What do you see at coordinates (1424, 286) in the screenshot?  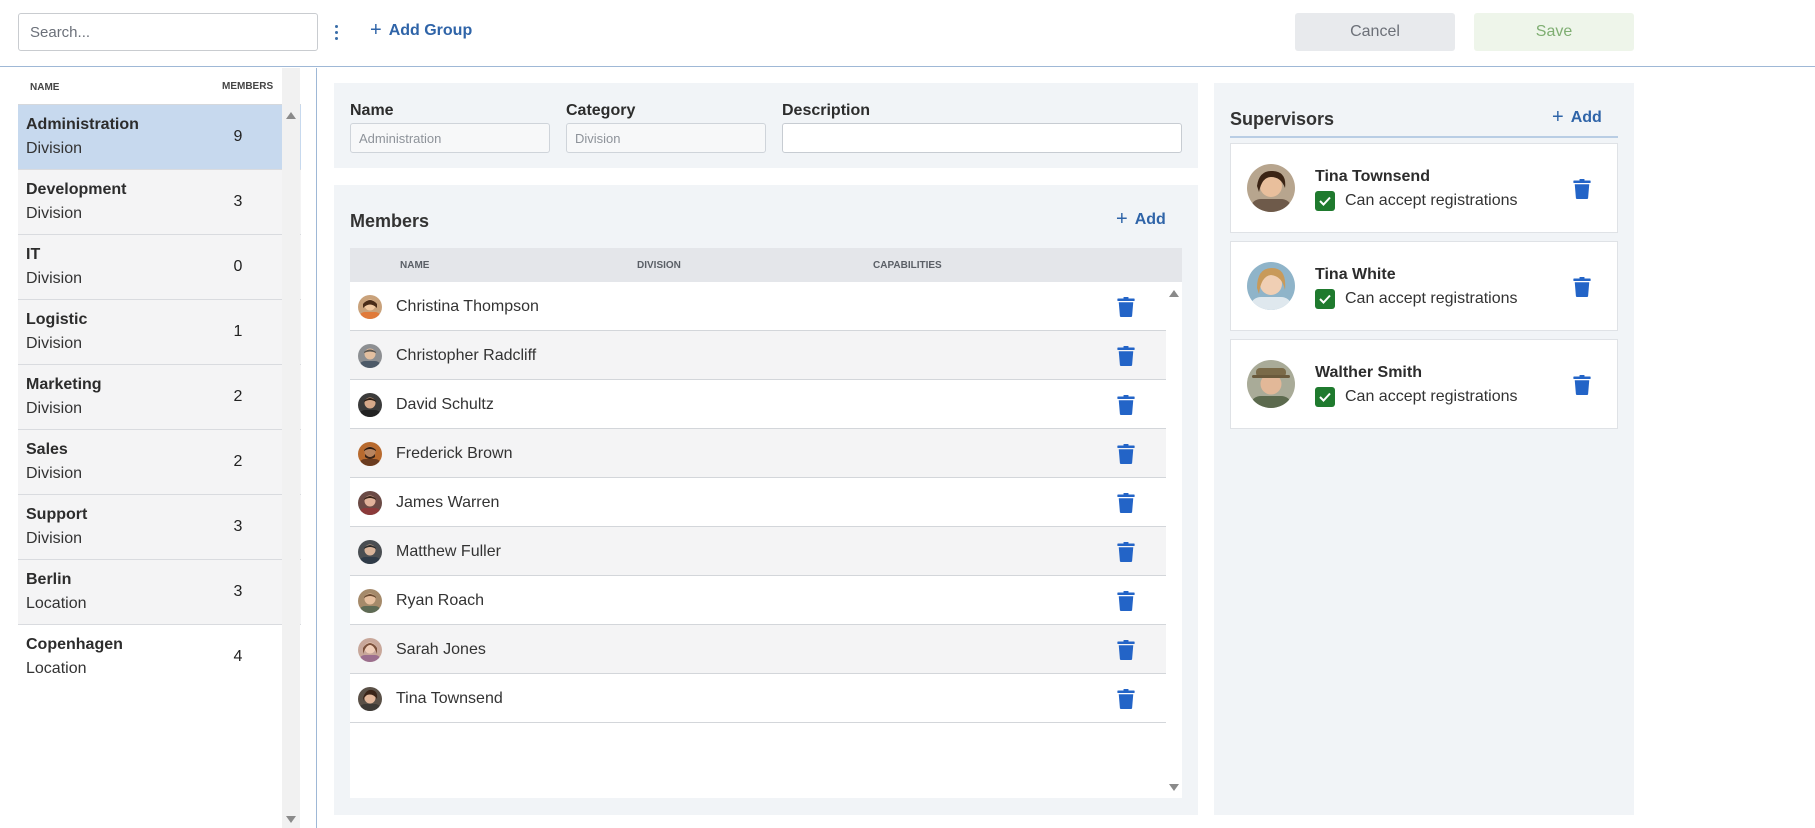 I see `supervisor-card: Tina White Can accept registrations` at bounding box center [1424, 286].